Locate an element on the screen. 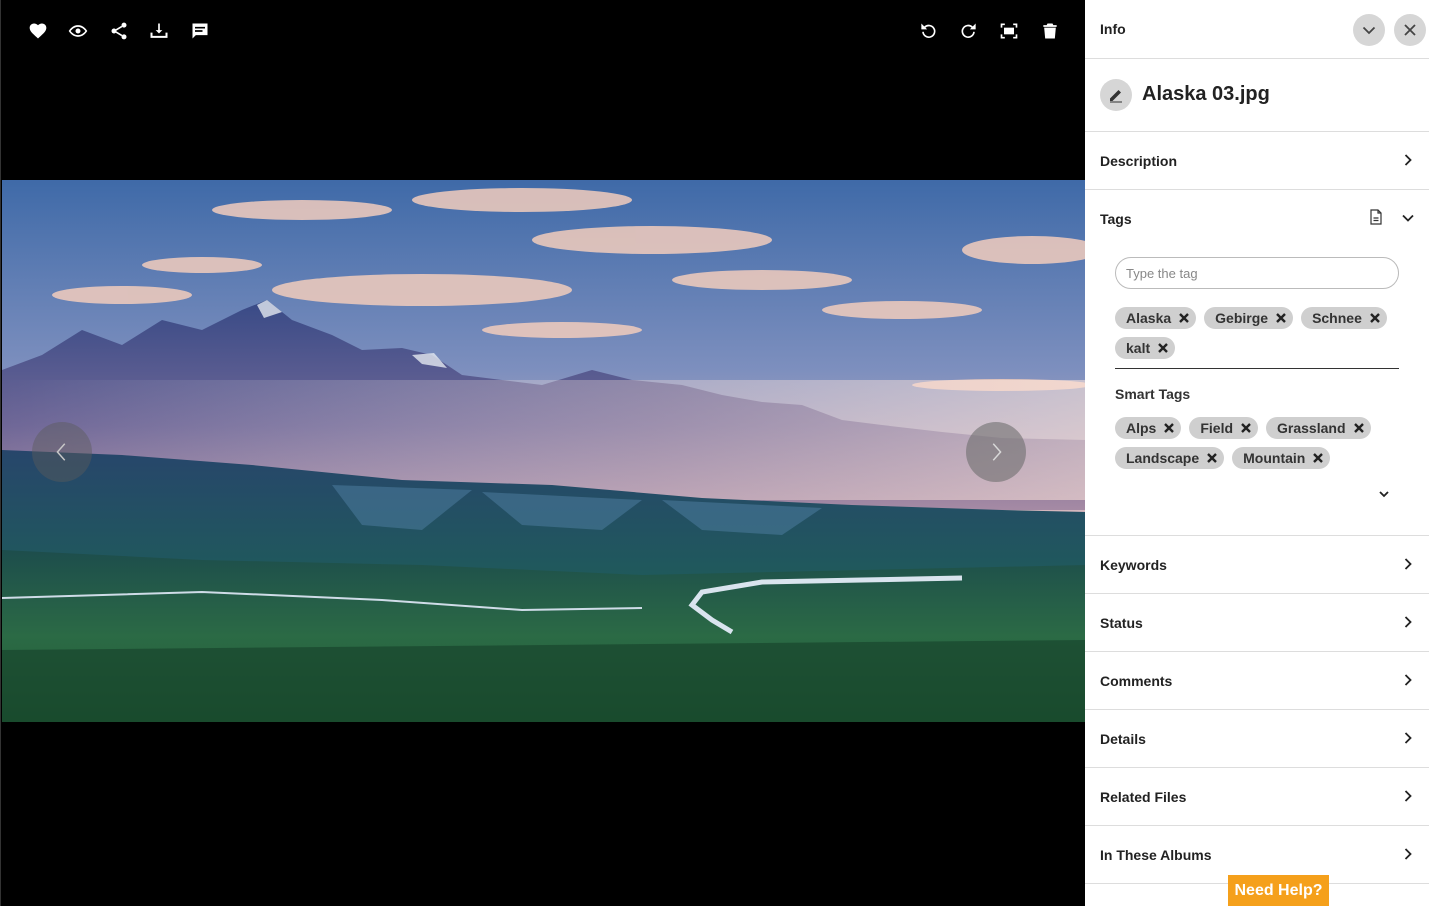  tag-list: Alaska Gebirge Schnee kalt is located at coordinates (1260, 333).